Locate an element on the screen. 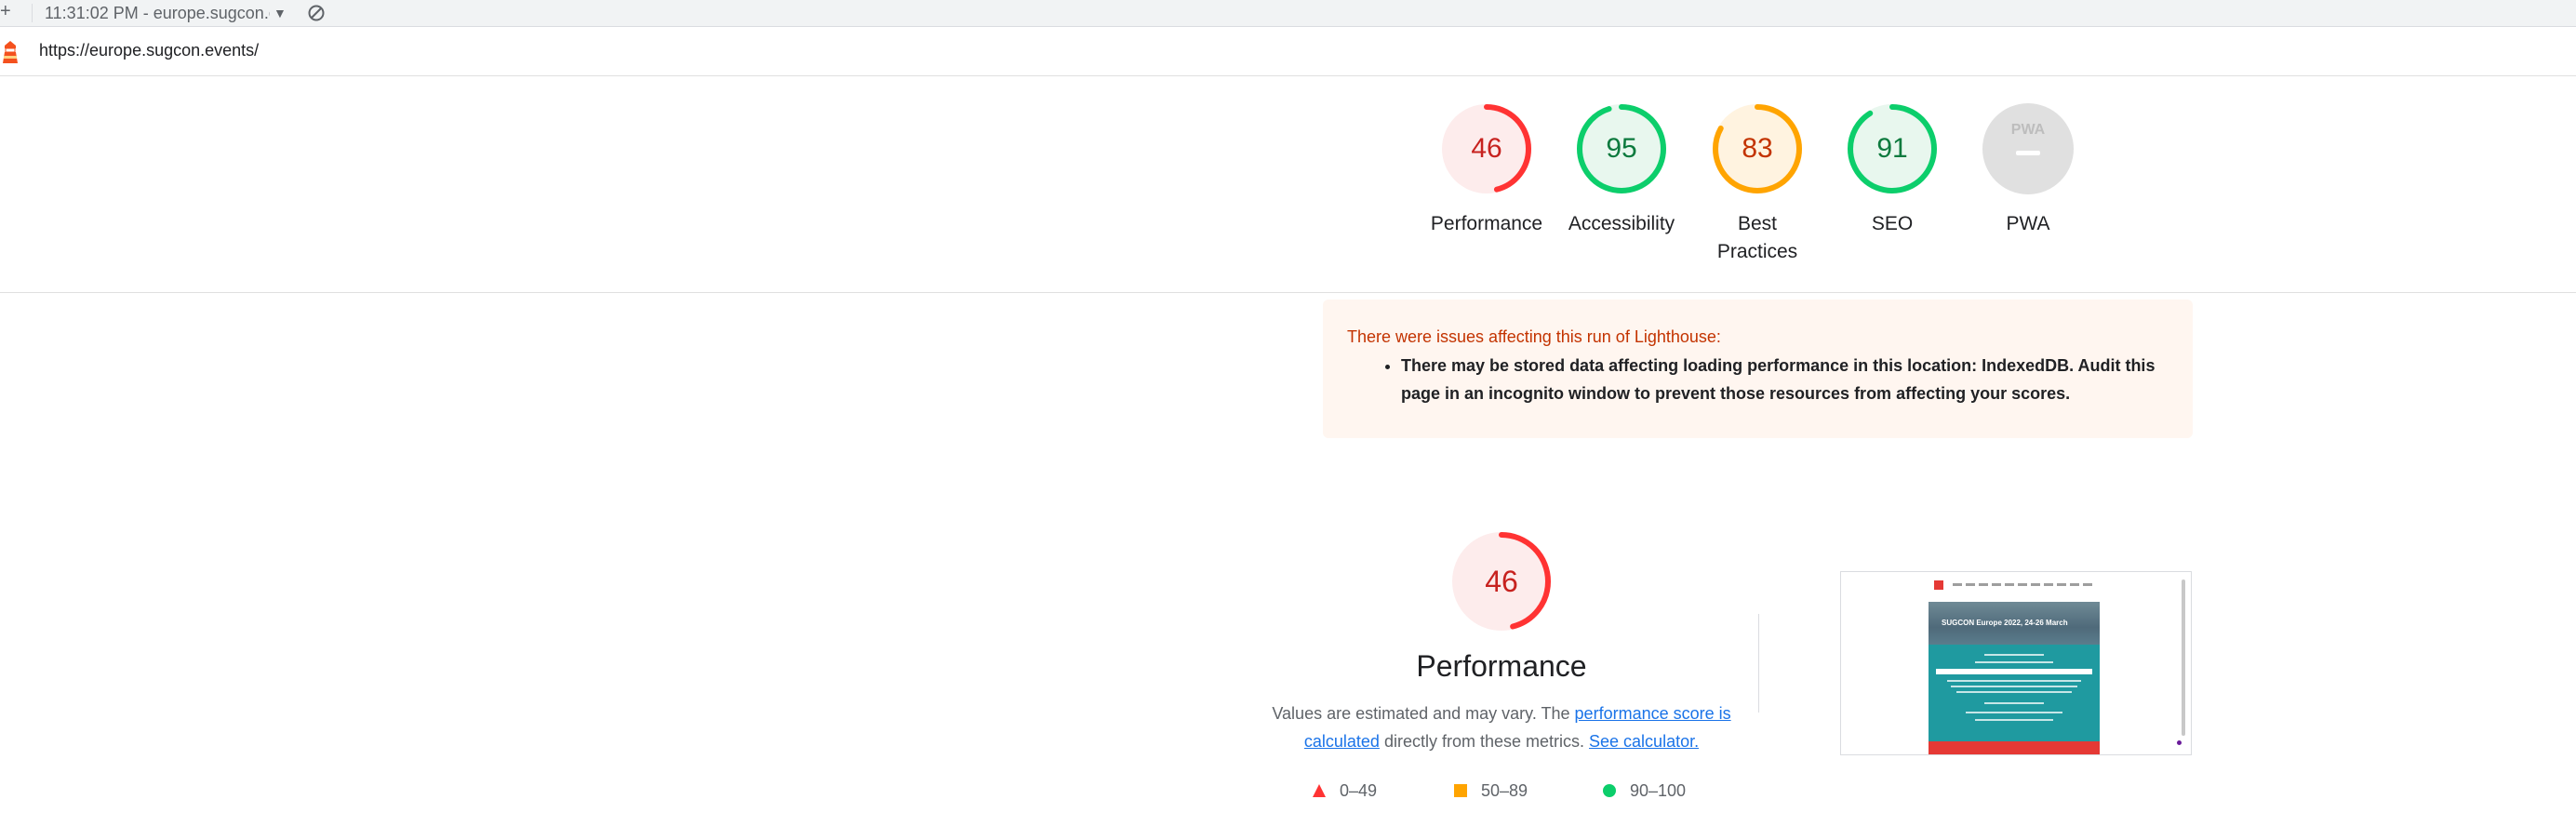 The width and height of the screenshot is (2576, 826). score-gauge: 95 is located at coordinates (1621, 148).